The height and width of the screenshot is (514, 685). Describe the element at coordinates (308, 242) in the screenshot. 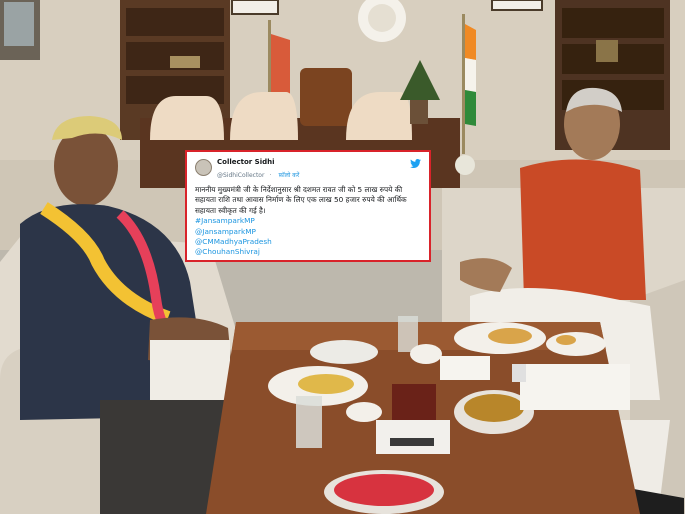

I see `mention-link: @CMMadhyaPradesh` at that location.